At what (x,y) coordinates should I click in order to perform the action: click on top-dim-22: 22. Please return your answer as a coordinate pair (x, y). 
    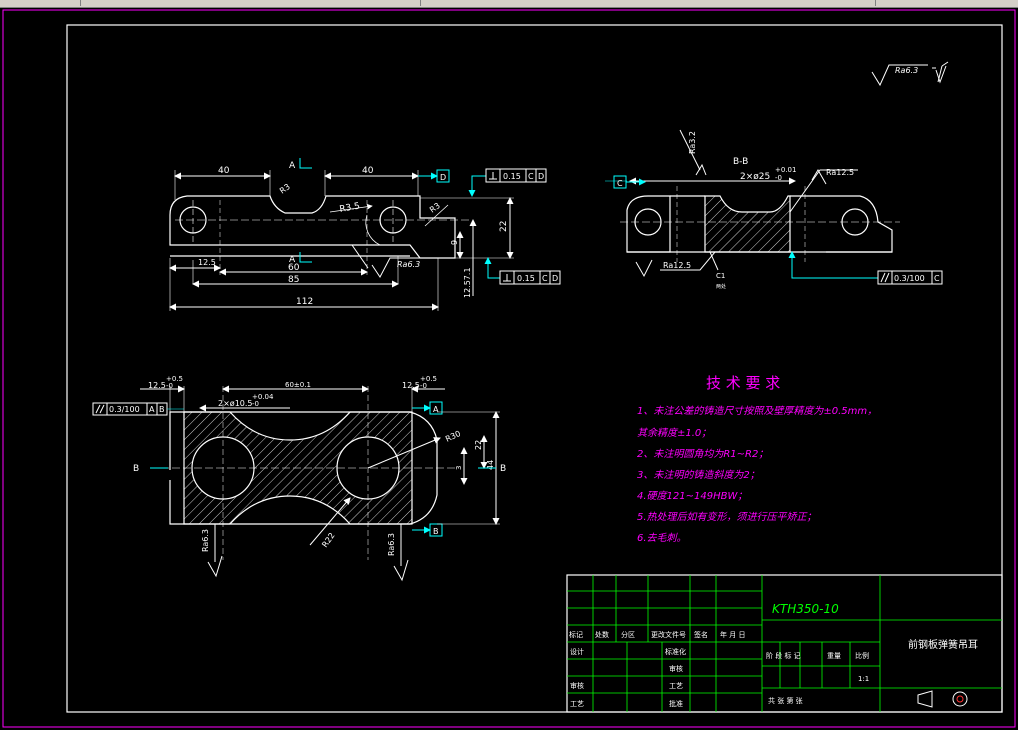
    Looking at the image, I should click on (478, 445).